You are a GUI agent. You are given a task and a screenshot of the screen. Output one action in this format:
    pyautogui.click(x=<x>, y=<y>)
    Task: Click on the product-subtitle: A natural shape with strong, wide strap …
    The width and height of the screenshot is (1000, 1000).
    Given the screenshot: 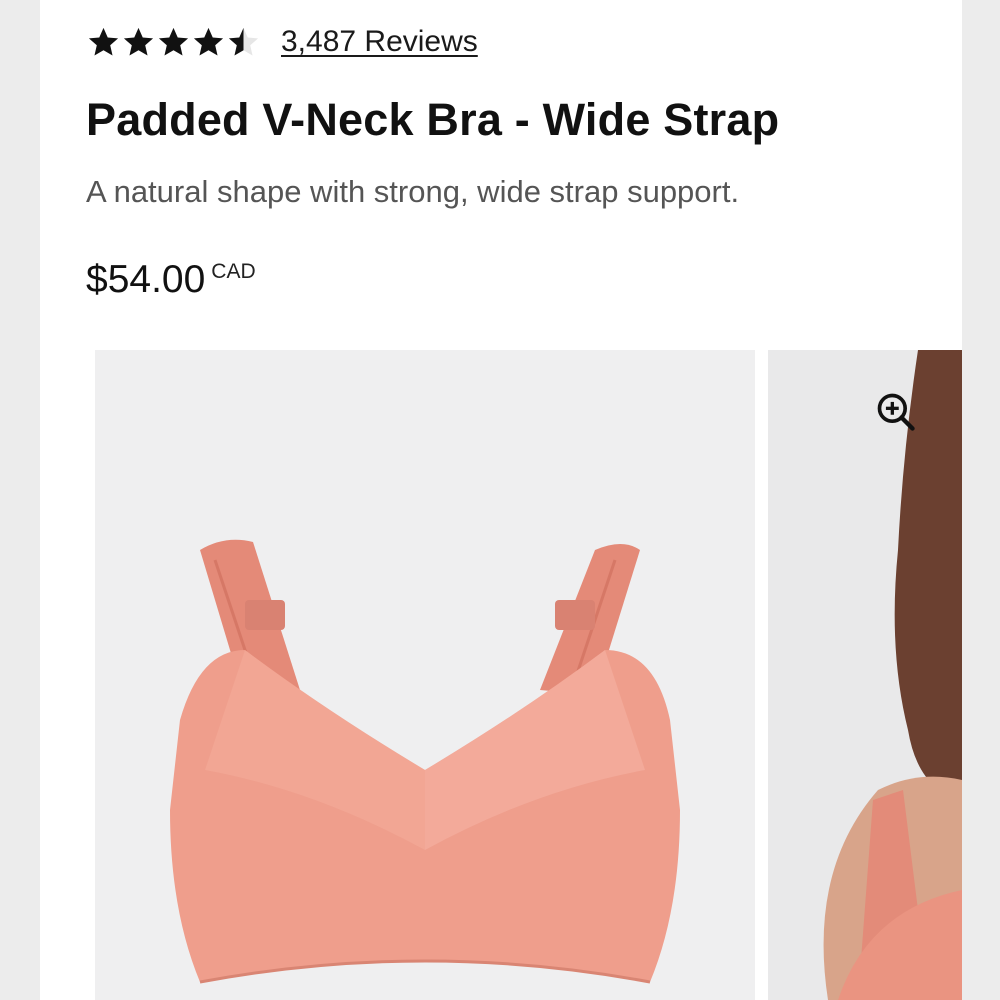 What is the action you would take?
    pyautogui.click(x=413, y=191)
    